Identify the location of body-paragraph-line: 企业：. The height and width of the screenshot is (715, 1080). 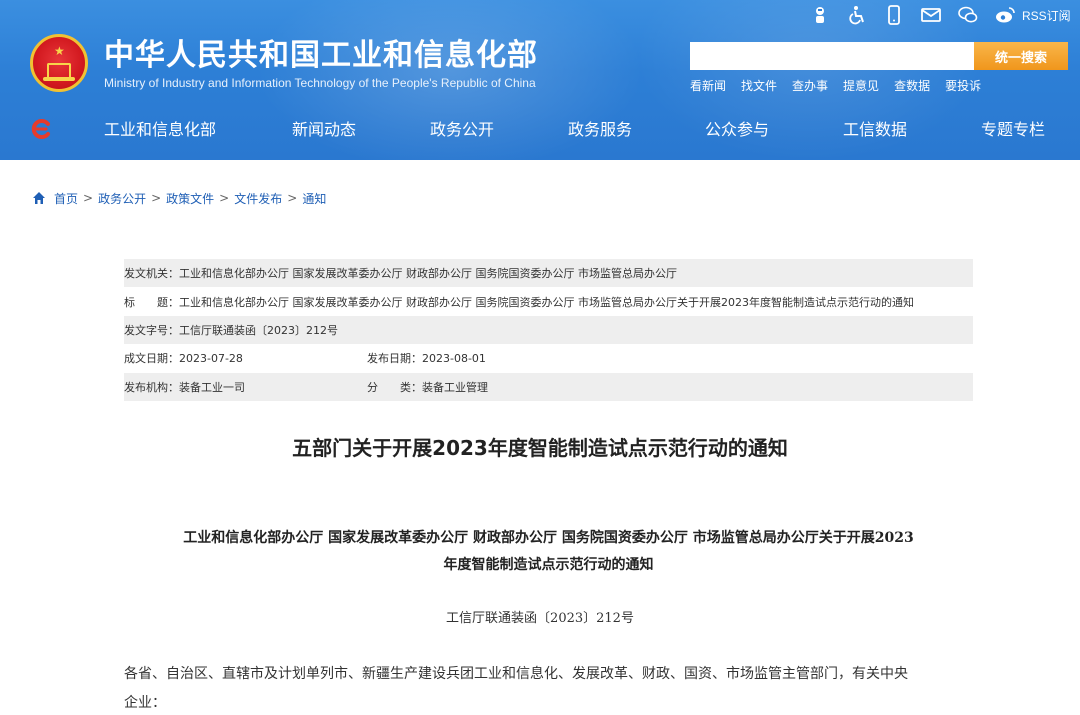
(145, 703).